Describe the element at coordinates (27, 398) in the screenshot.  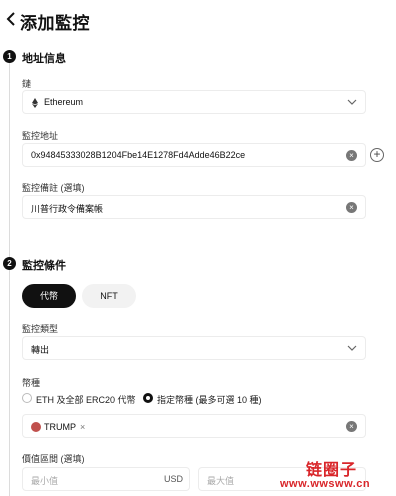
I see `radio-all-tokens` at that location.